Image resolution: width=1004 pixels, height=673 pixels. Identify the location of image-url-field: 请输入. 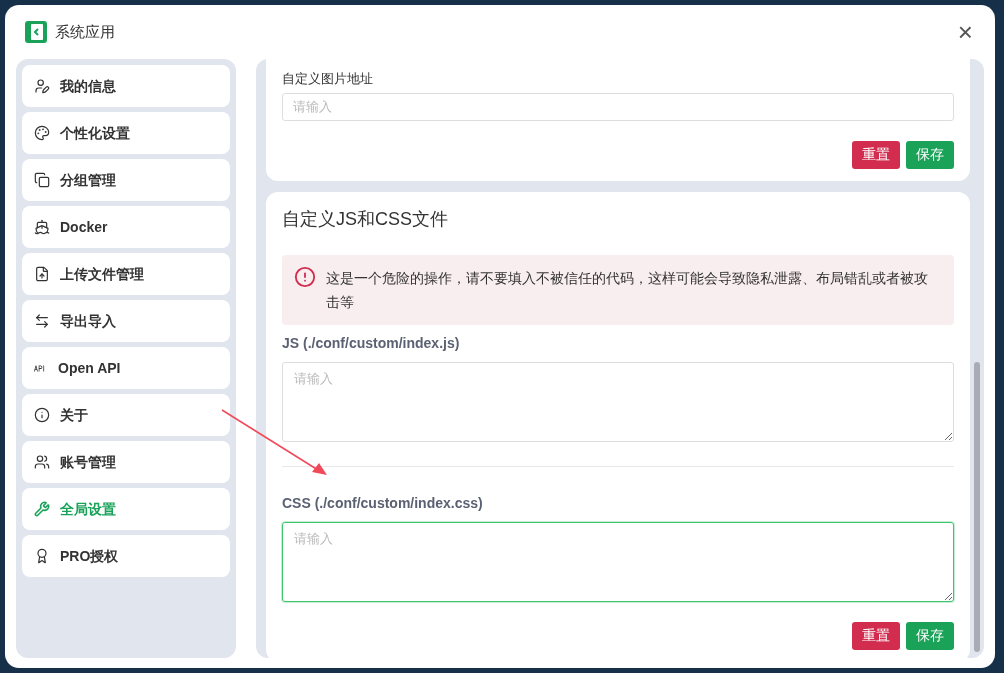
(618, 106).